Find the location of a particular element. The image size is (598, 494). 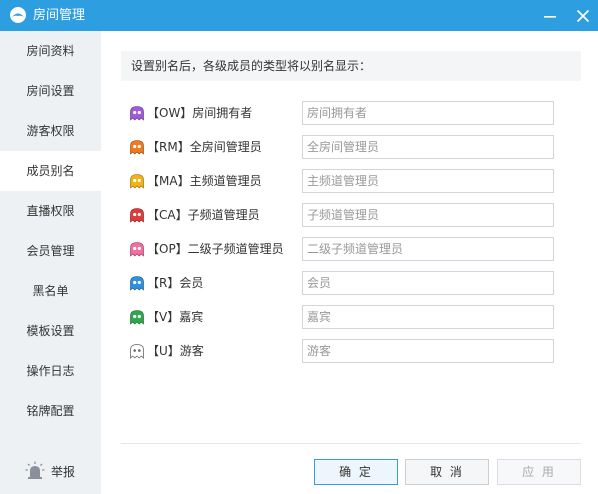

role-row-main-channel-manager: 【MA】主频道管理员 is located at coordinates (344, 181).